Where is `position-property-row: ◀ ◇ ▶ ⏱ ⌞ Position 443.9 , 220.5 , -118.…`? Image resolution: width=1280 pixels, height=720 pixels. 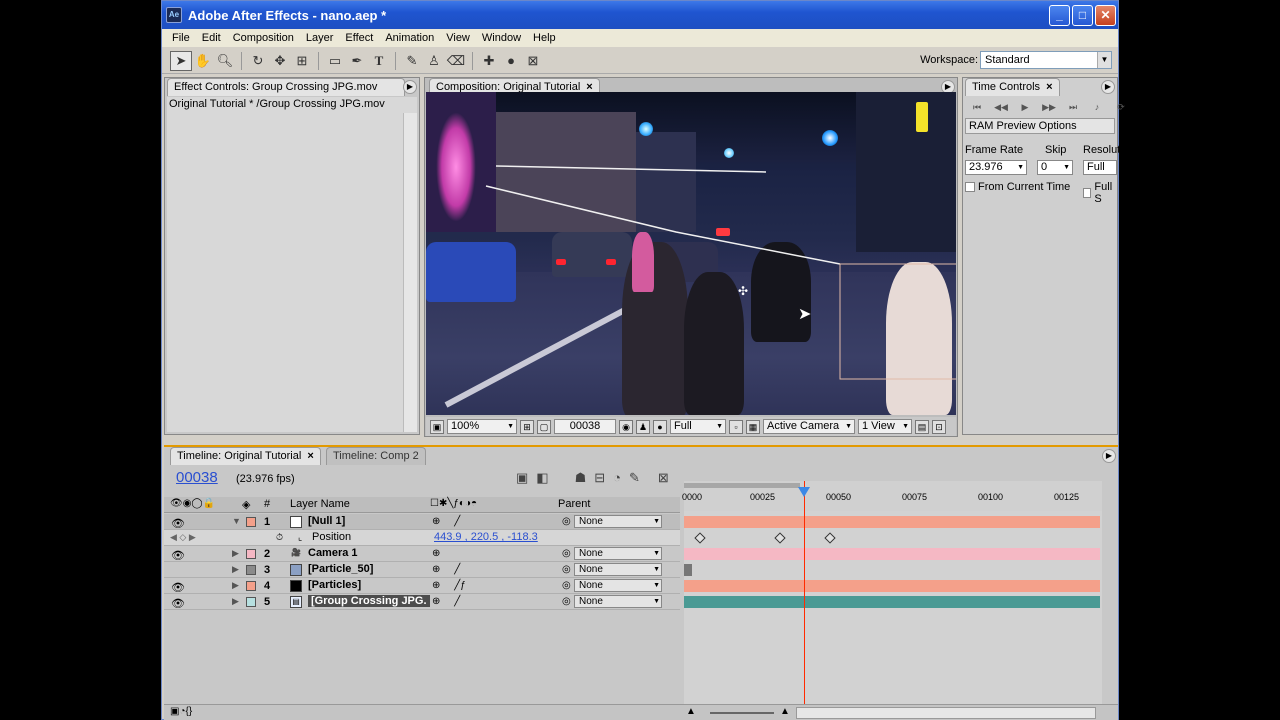 position-property-row: ◀ ◇ ▶ ⏱ ⌞ Position 443.9 , 220.5 , -118.… is located at coordinates (422, 538).